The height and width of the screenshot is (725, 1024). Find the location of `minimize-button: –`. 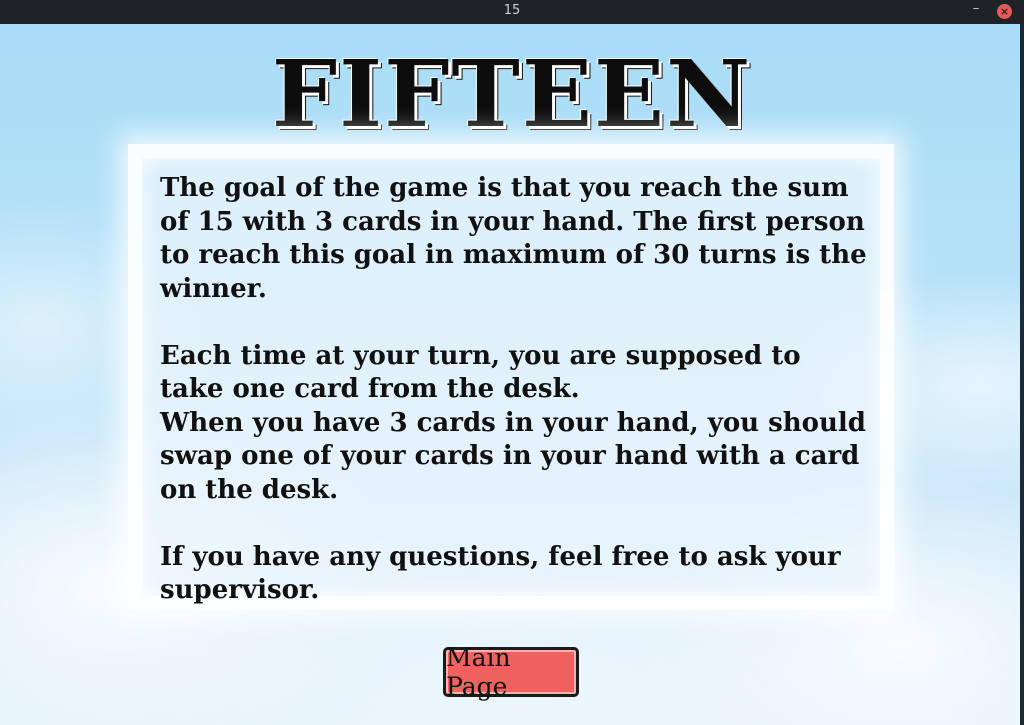

minimize-button: – is located at coordinates (976, 10).